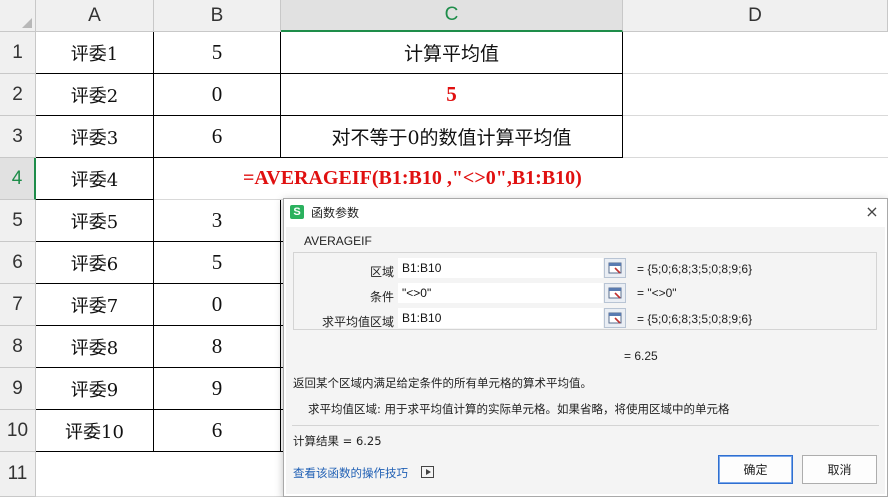  What do you see at coordinates (217, 263) in the screenshot?
I see `cell-b6: 5` at bounding box center [217, 263].